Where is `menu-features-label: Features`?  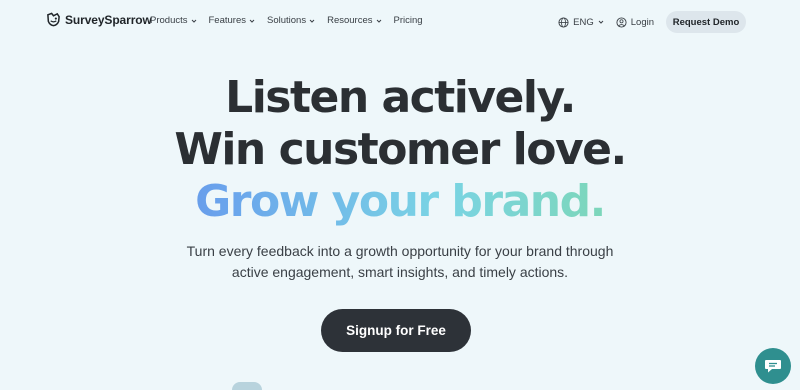
menu-features-label: Features is located at coordinates (227, 20).